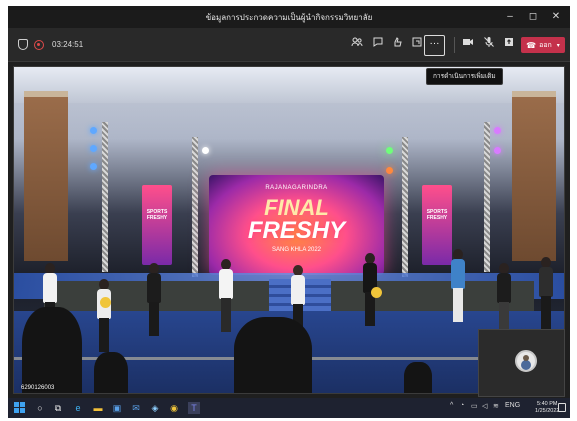  What do you see at coordinates (58, 408) in the screenshot?
I see `task-view-icon: ⧉` at bounding box center [58, 408].